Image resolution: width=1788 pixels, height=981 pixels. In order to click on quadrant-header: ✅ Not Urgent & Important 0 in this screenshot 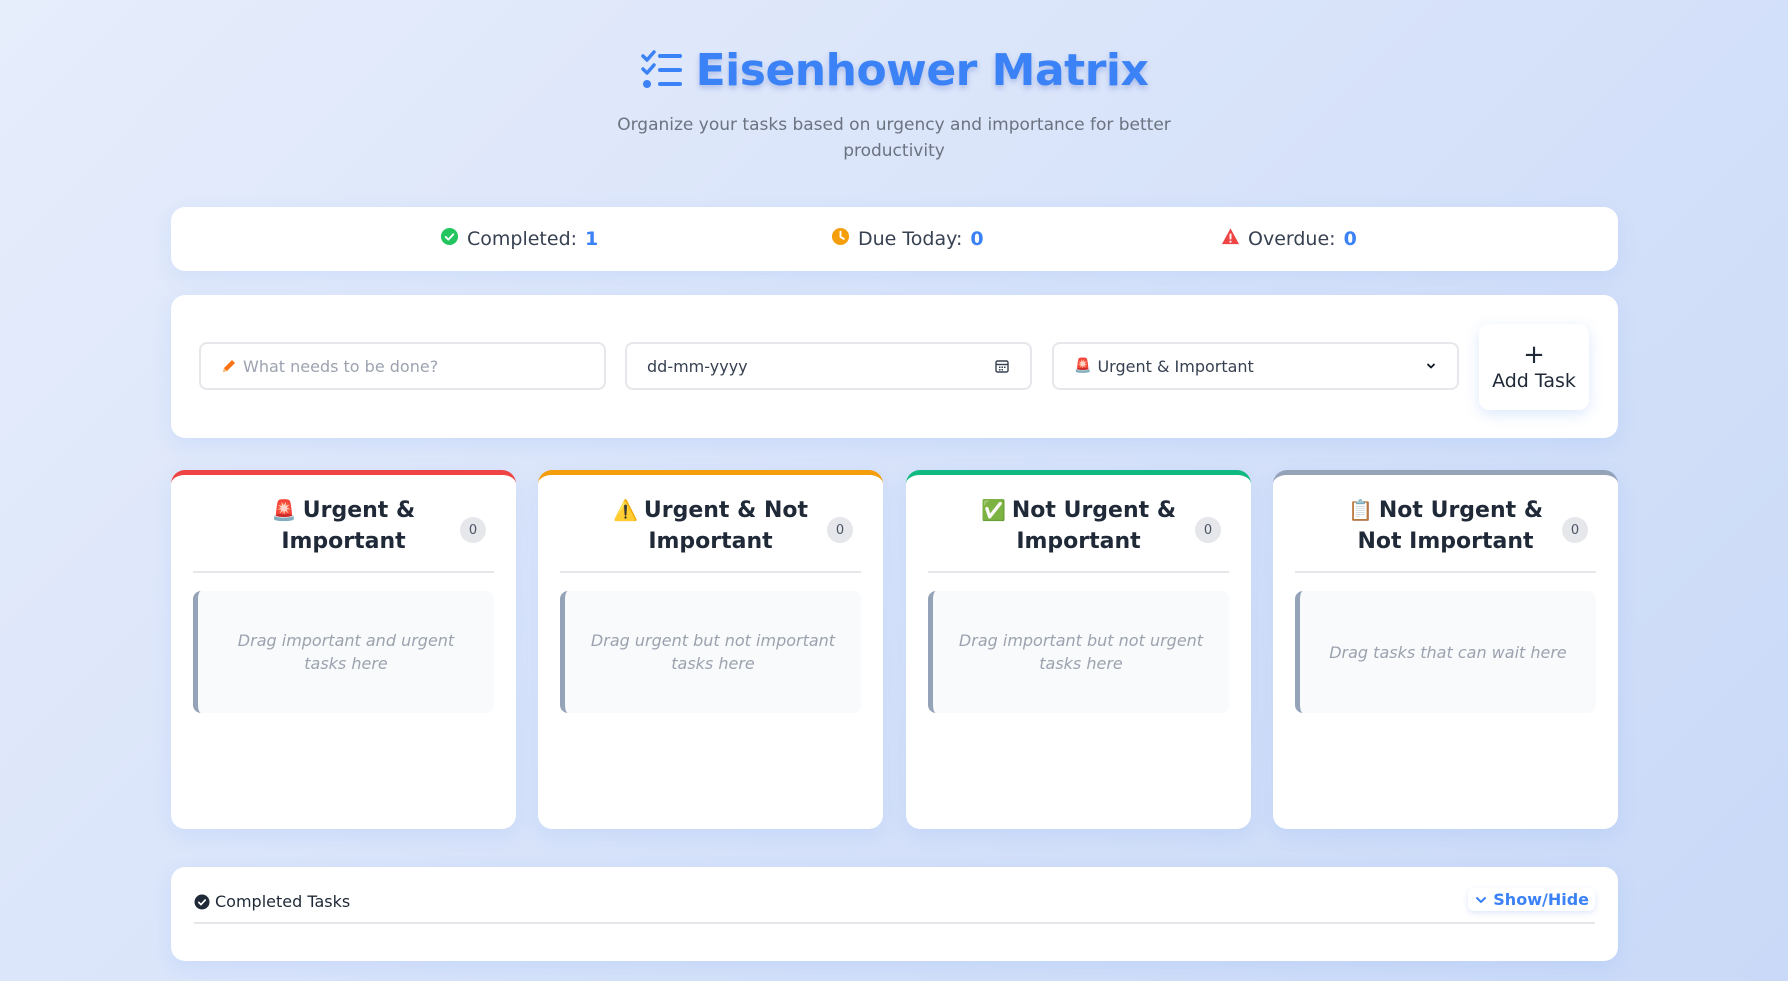, I will do `click(1078, 524)`.